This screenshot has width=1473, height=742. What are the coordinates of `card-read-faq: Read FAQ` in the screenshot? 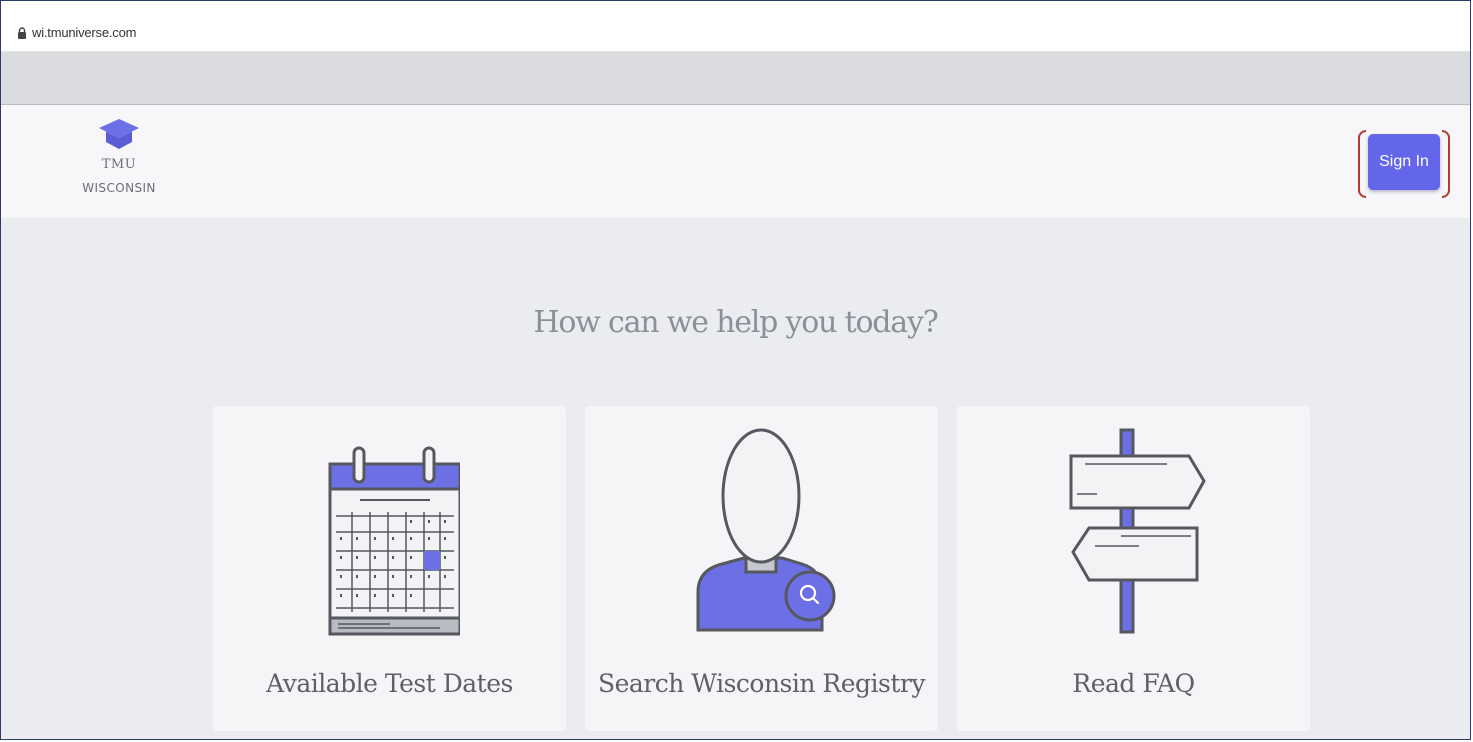 It's located at (1133, 568).